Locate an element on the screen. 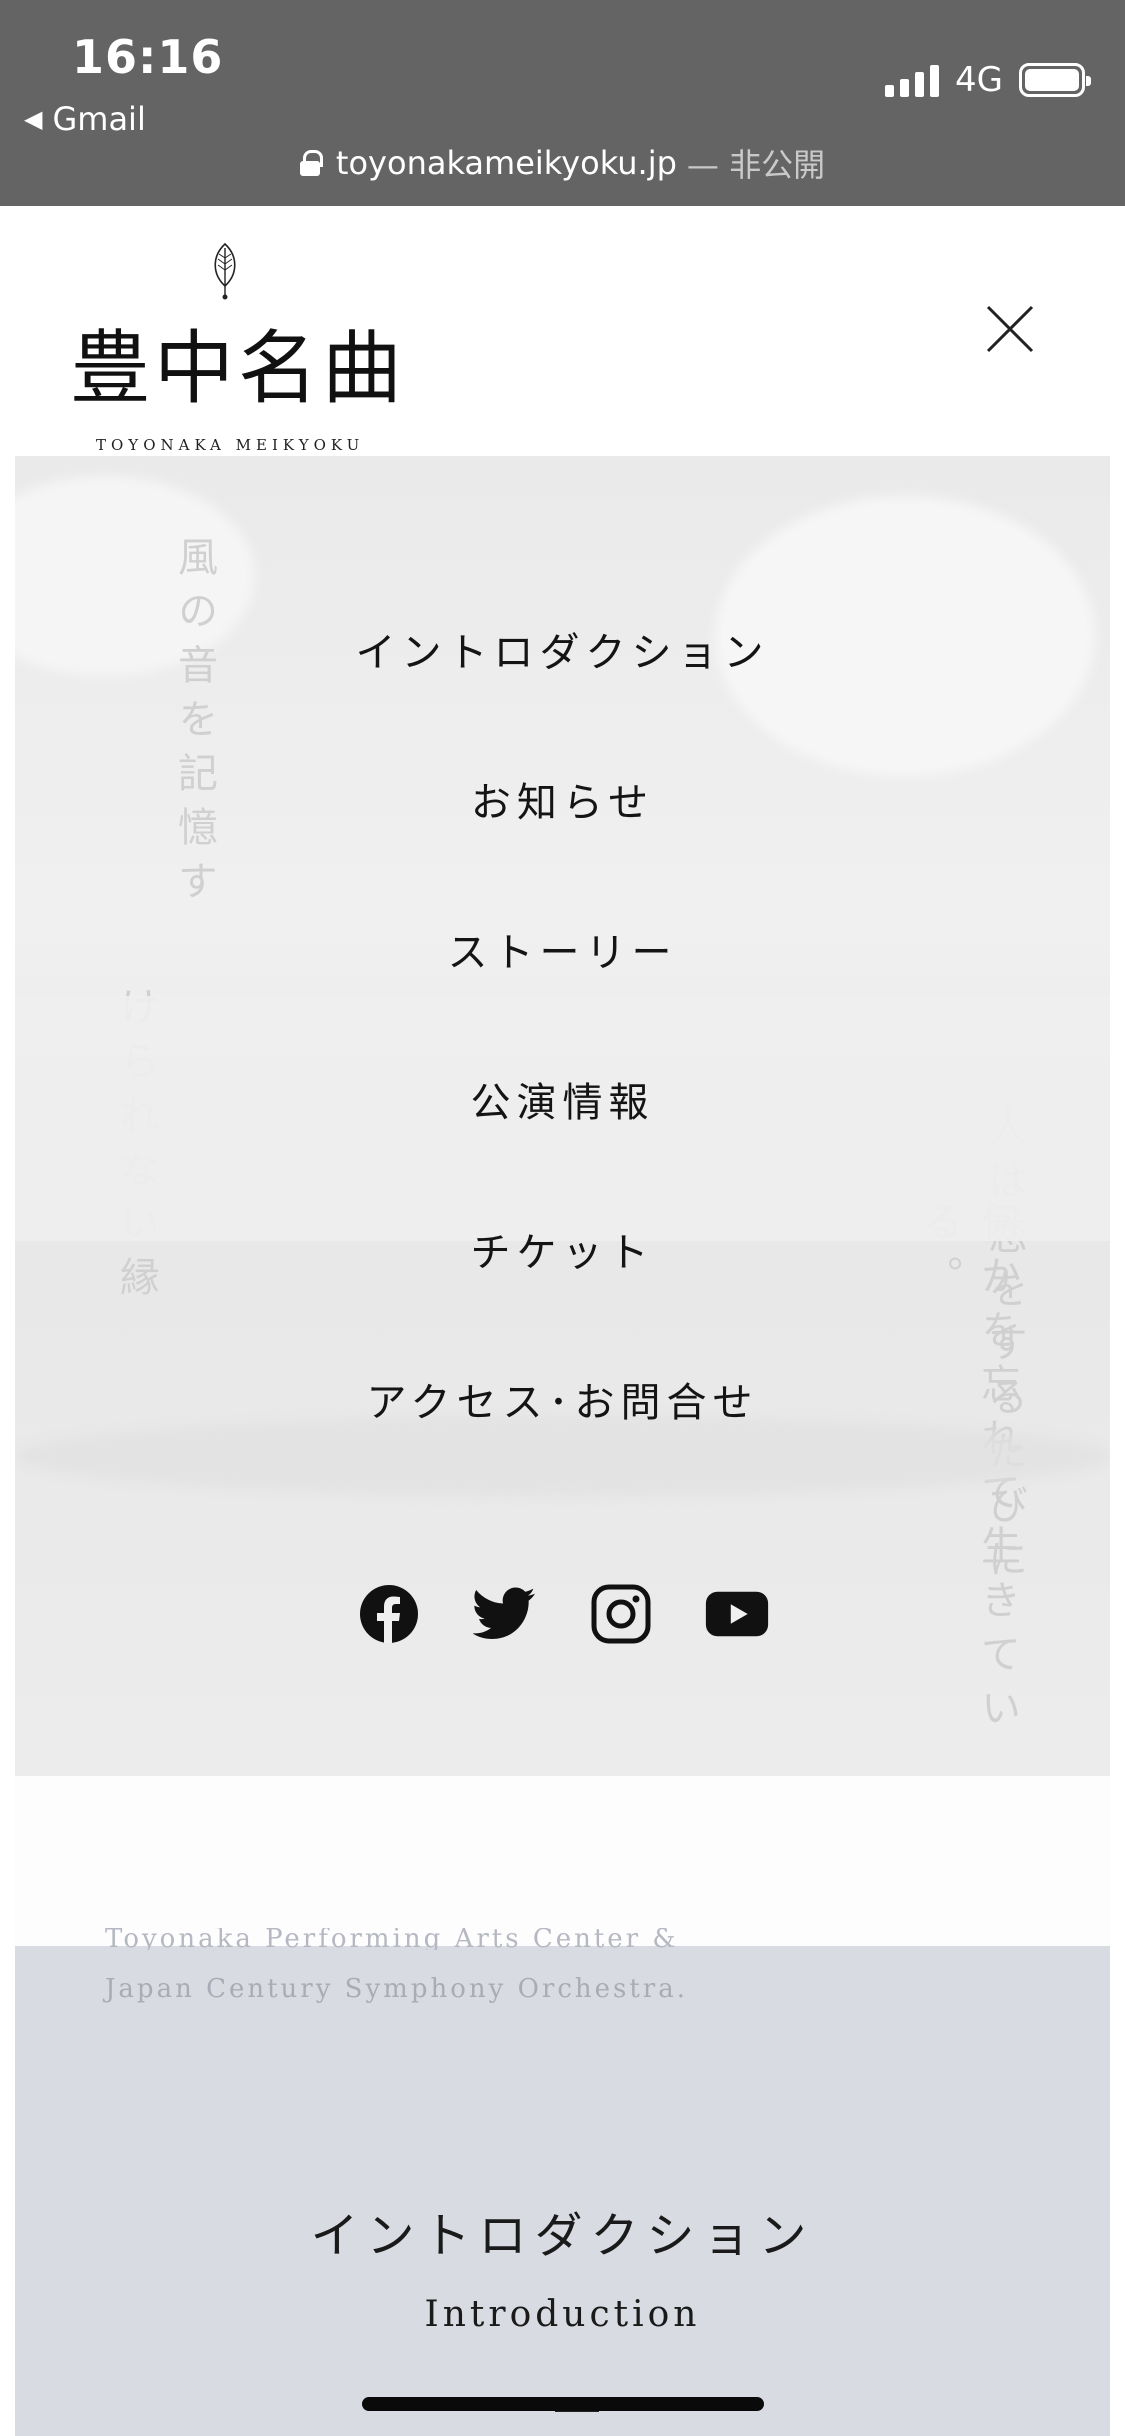 The width and height of the screenshot is (1125, 2436). clock: 16:16 is located at coordinates (148, 57).